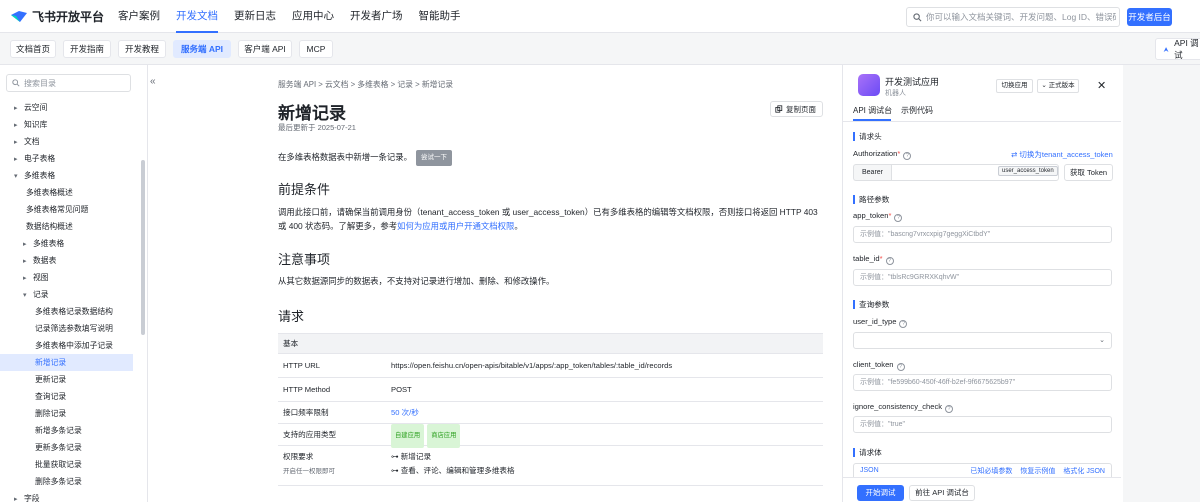 The image size is (1200, 502). Describe the element at coordinates (372, 84) in the screenshot. I see `breadcrumb-item: 多维表格` at that location.